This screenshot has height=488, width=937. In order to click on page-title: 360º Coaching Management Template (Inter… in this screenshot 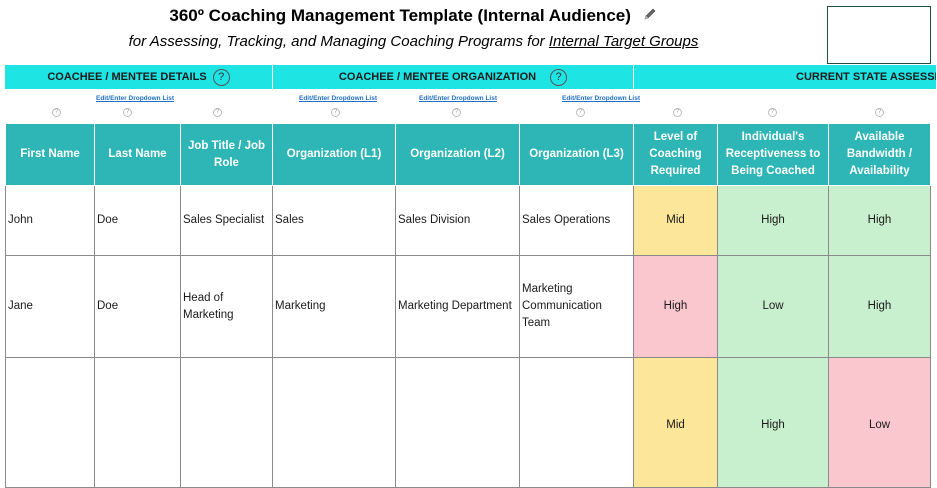, I will do `click(413, 16)`.